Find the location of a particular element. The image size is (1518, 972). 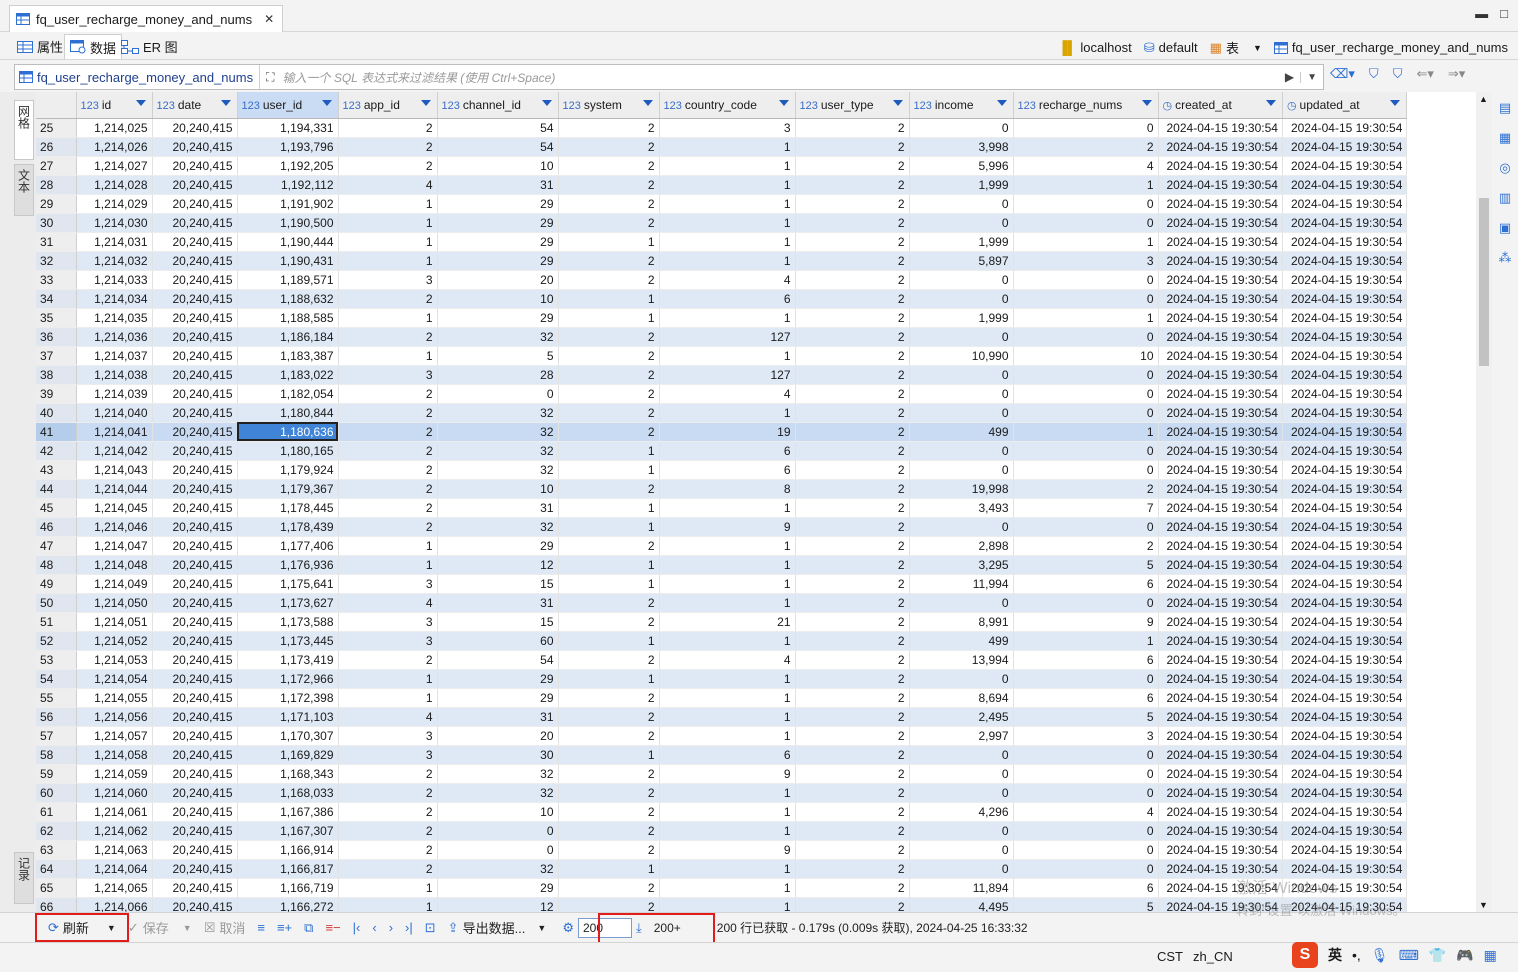

cell-channel-id: 32 is located at coordinates (498, 470).